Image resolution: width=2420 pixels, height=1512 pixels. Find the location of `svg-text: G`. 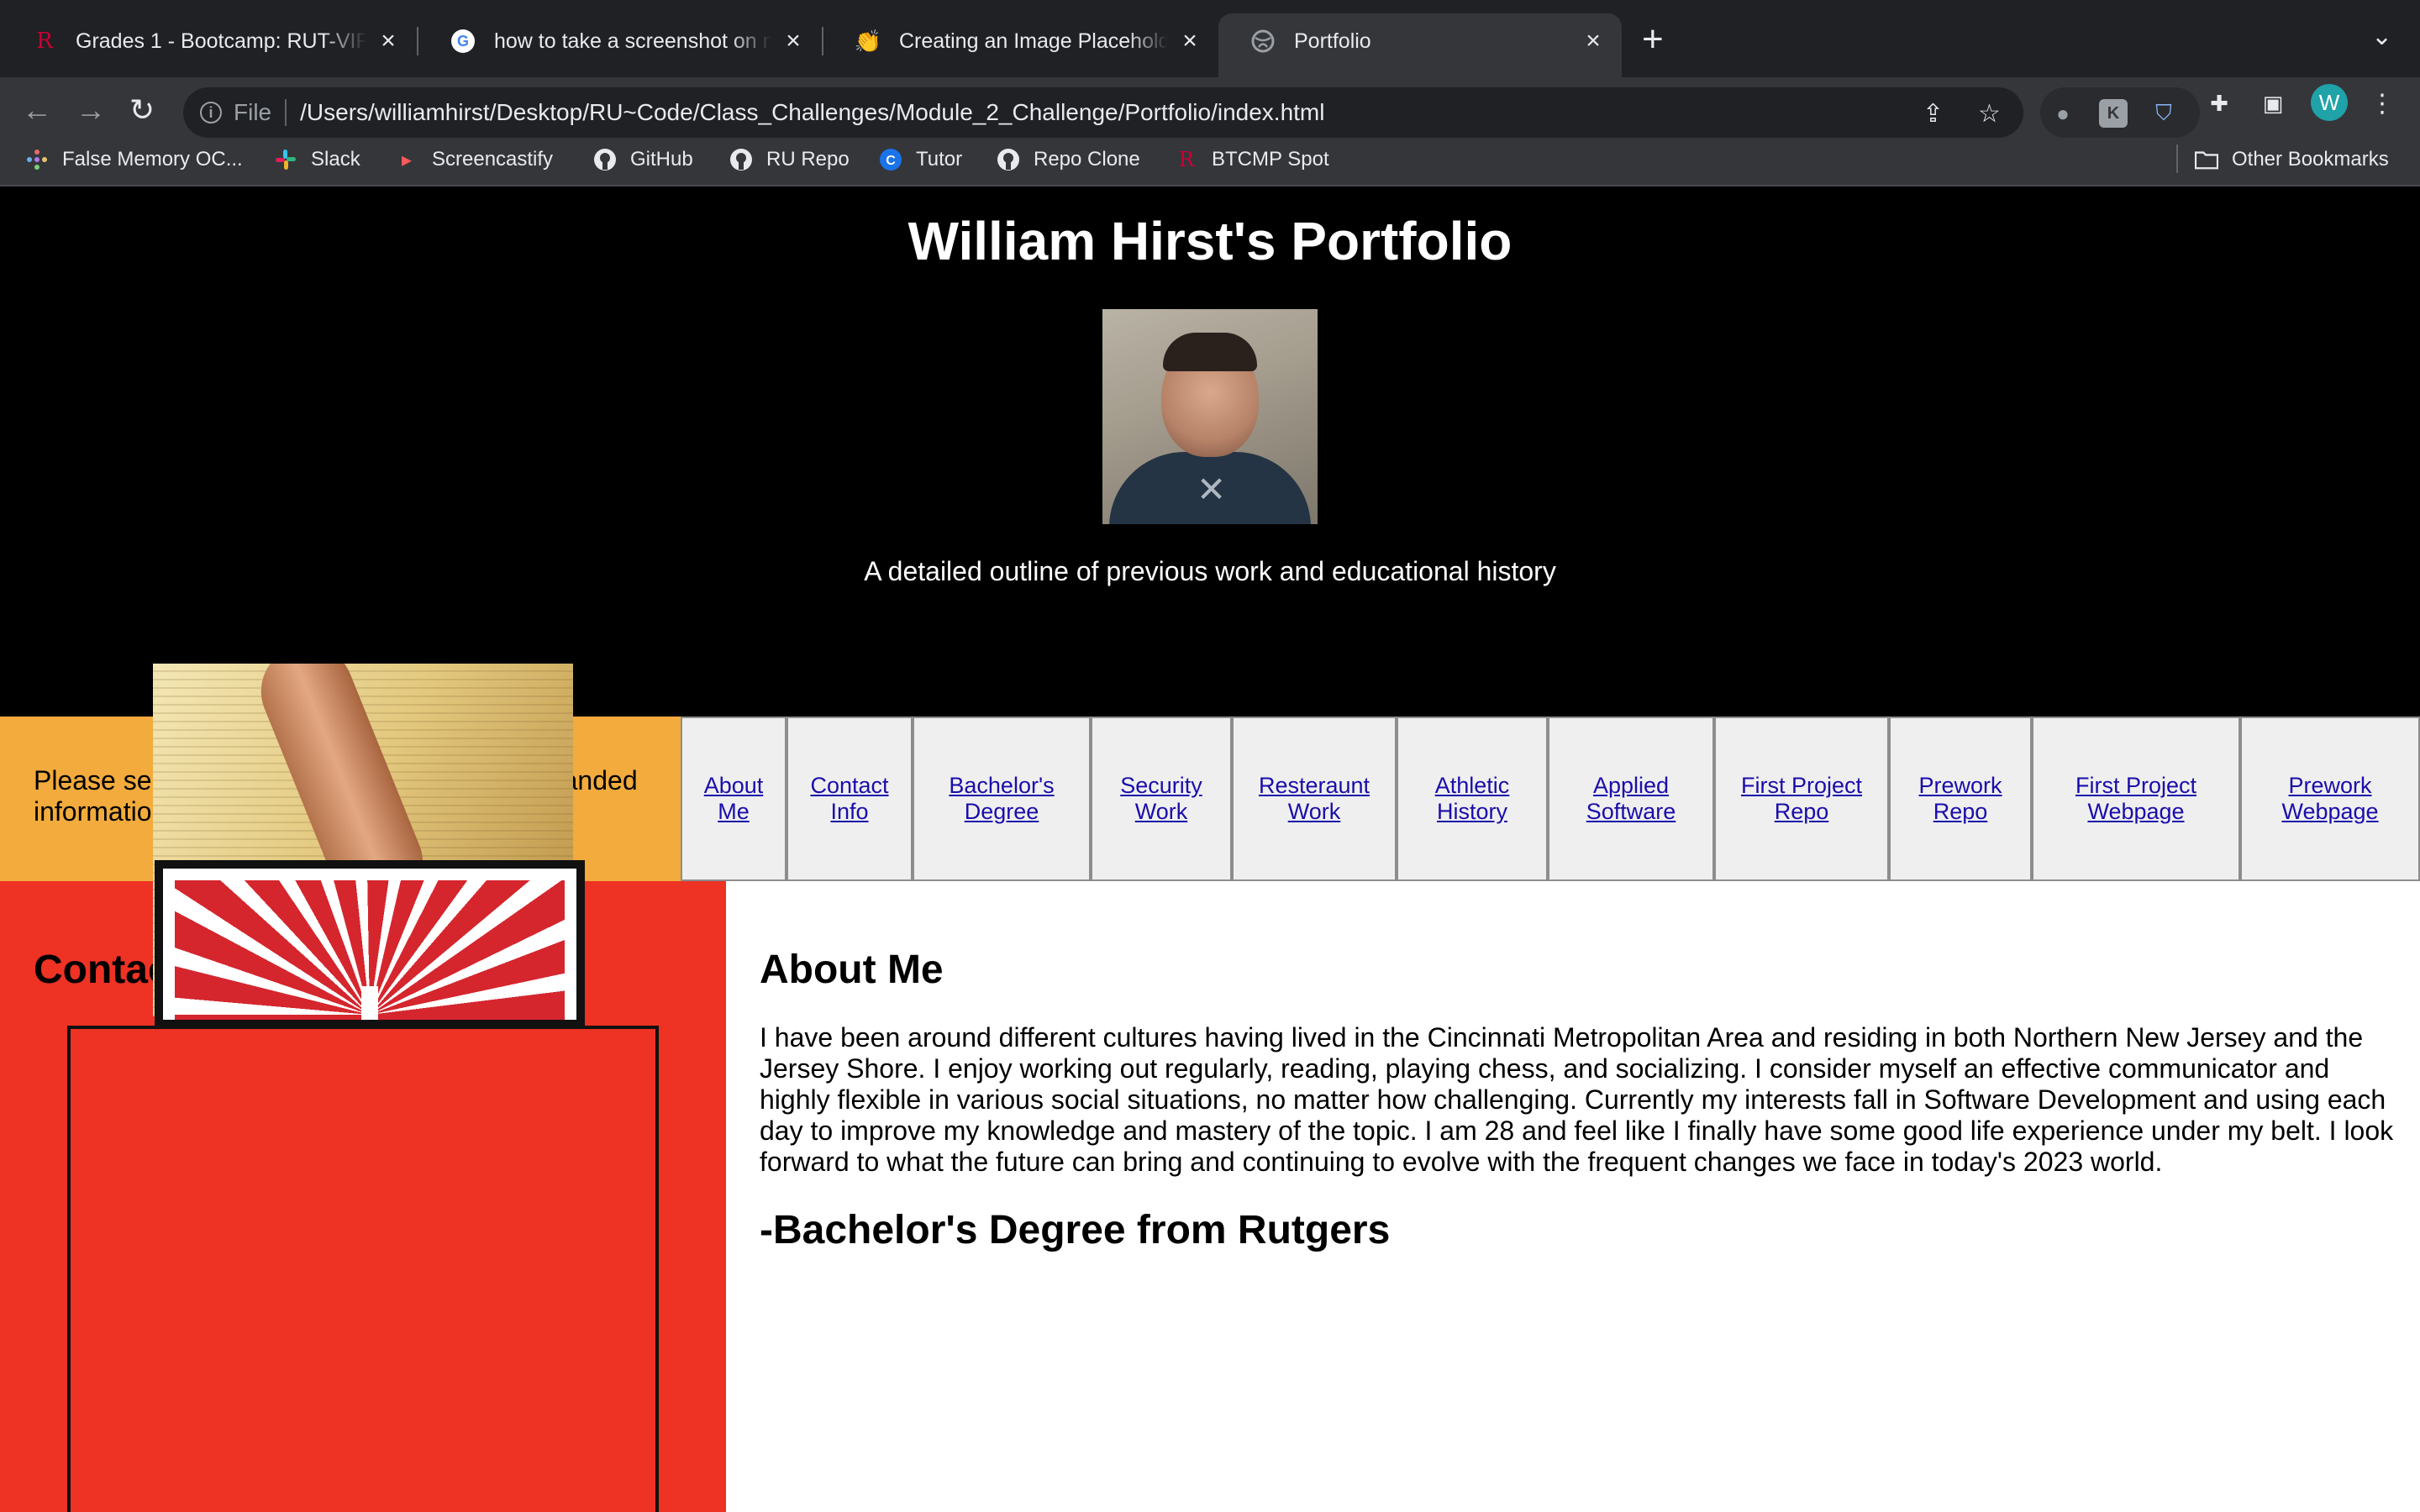

svg-text: G is located at coordinates (463, 41).